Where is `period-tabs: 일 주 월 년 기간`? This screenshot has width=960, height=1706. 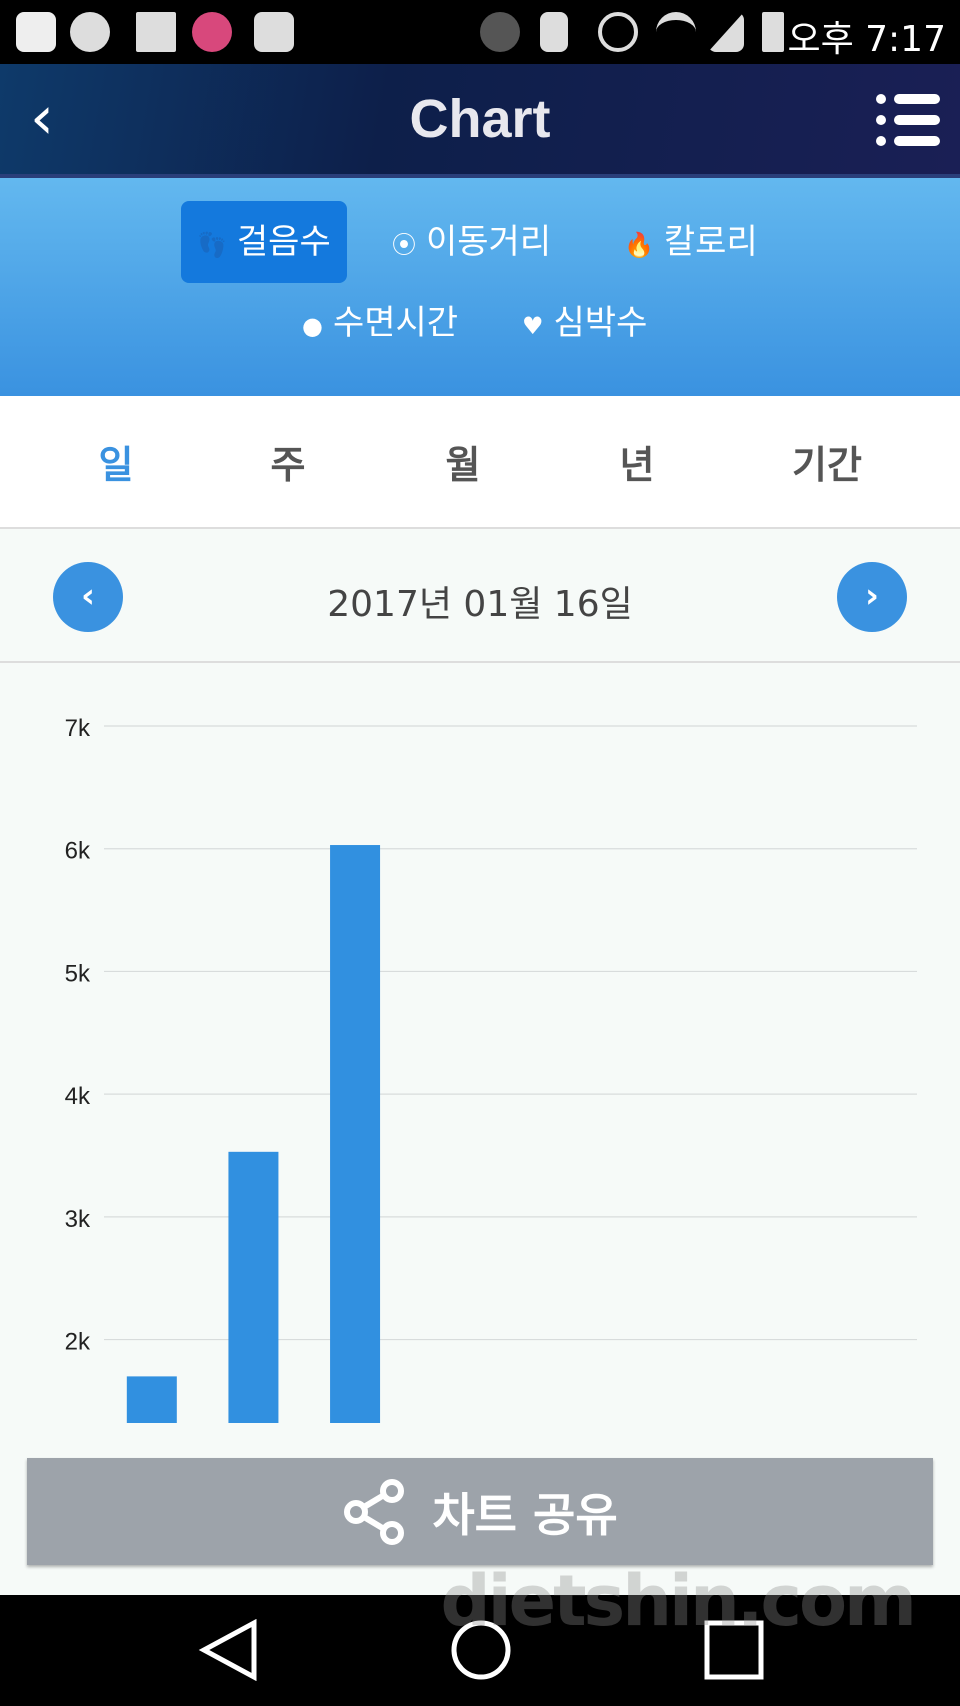 period-tabs: 일 주 월 년 기간 is located at coordinates (480, 462).